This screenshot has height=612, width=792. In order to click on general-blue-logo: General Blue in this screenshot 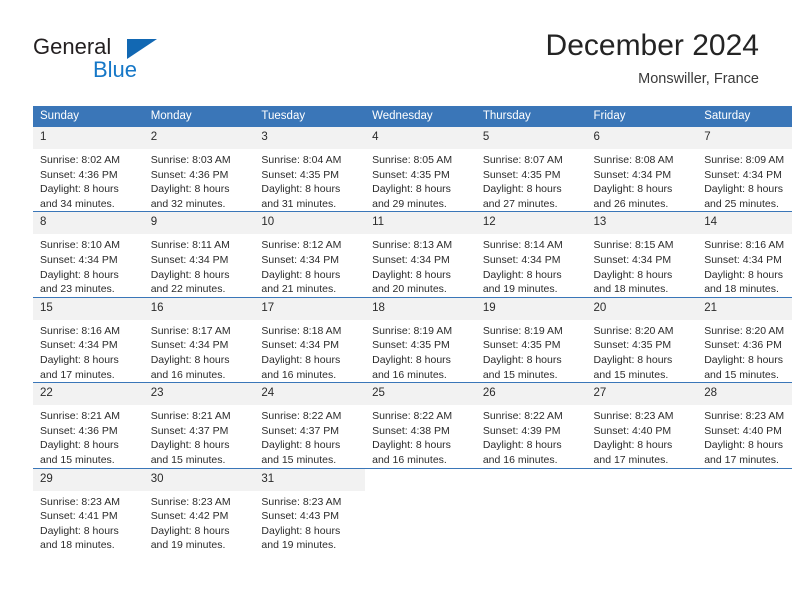, I will do `click(103, 62)`.